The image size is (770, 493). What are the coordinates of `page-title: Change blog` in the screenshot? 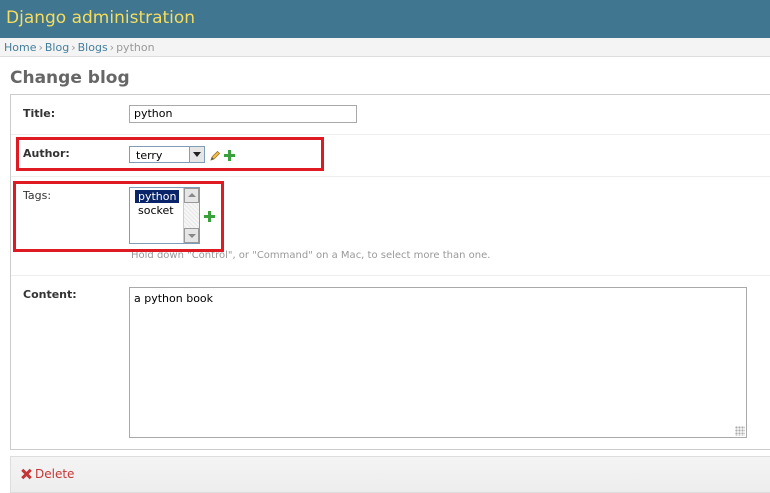 It's located at (70, 78).